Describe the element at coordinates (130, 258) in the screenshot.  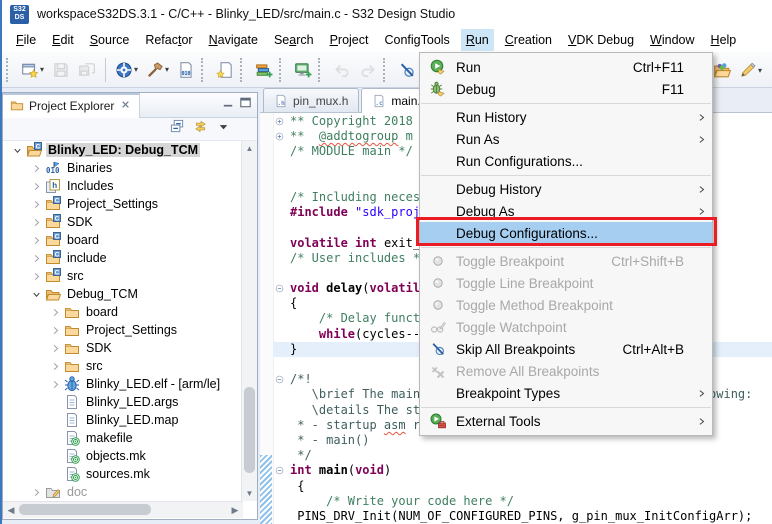
I see `tree-item-include: Cinclude` at that location.